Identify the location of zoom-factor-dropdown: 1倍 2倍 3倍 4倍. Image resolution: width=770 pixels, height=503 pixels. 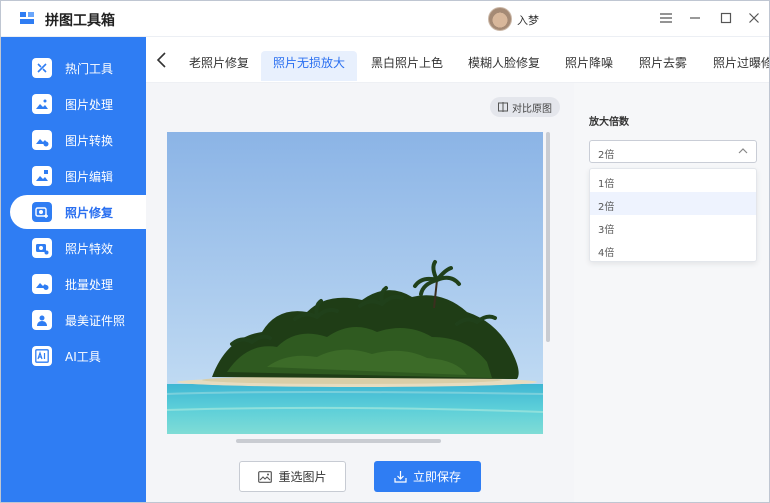
(673, 215).